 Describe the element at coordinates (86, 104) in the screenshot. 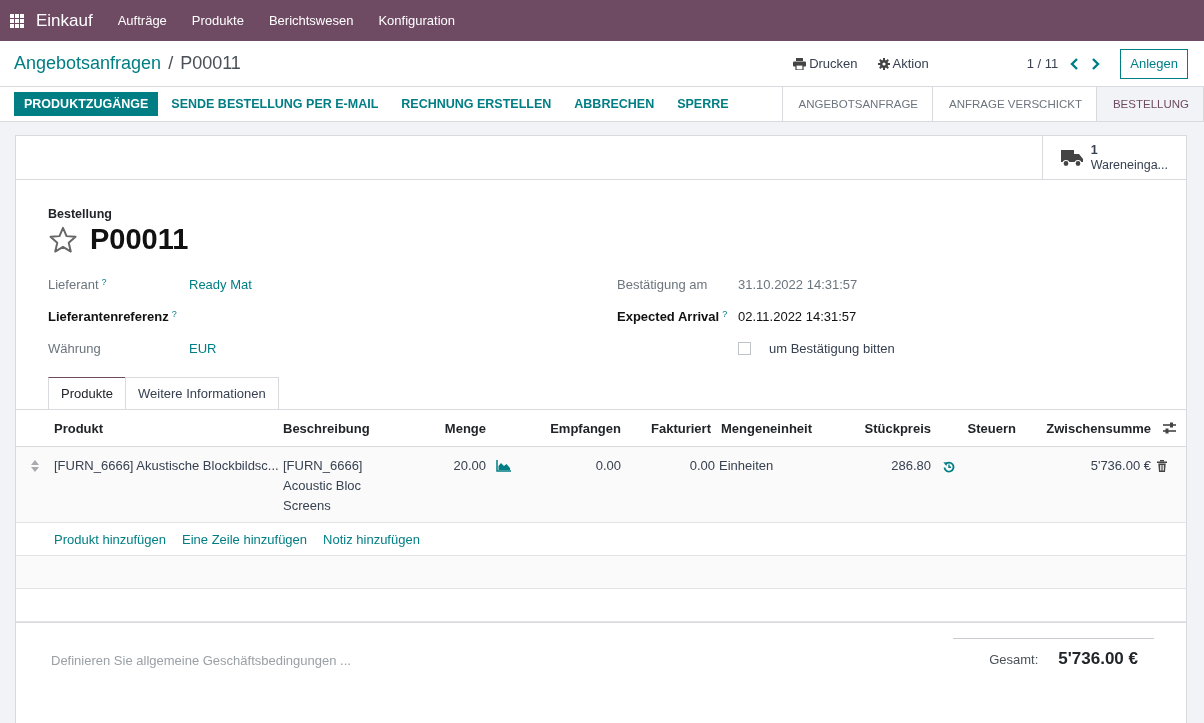

I see `status-action-button: PRODUKTZUGÄNGE` at that location.